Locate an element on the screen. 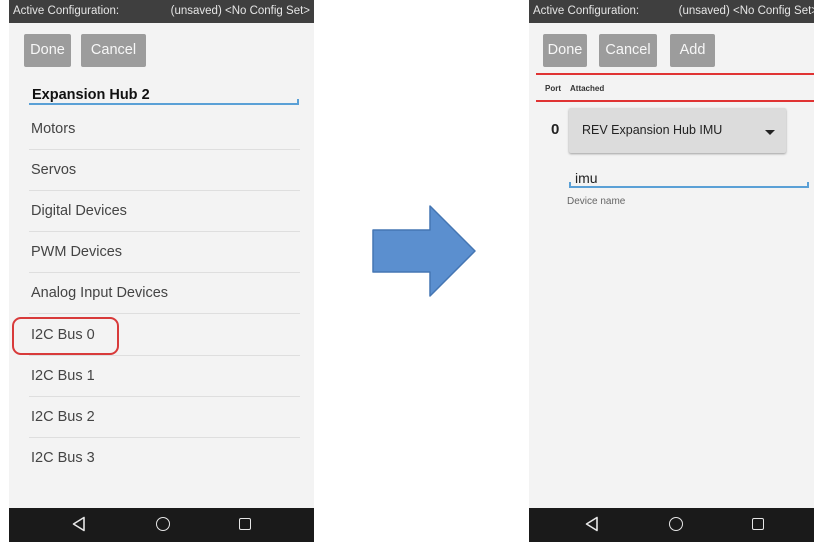 The image size is (814, 542). menu-item-label: Servos is located at coordinates (54, 170).